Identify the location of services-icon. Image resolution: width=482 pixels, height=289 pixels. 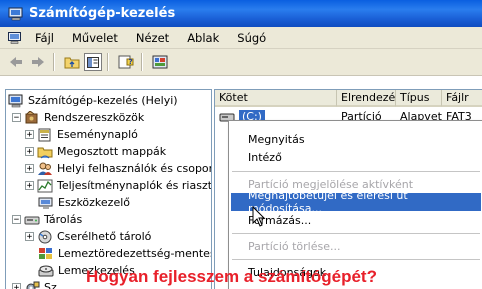
(32, 285).